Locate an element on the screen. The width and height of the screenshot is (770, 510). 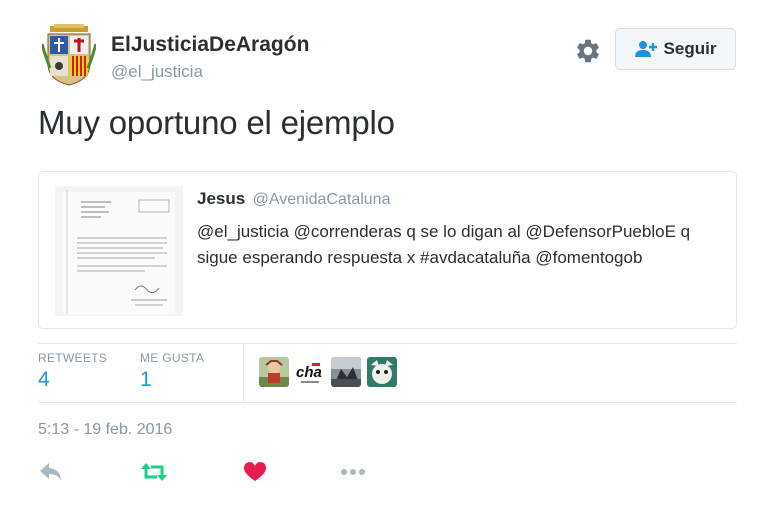
quoted-author-name: Jesus is located at coordinates (221, 198).